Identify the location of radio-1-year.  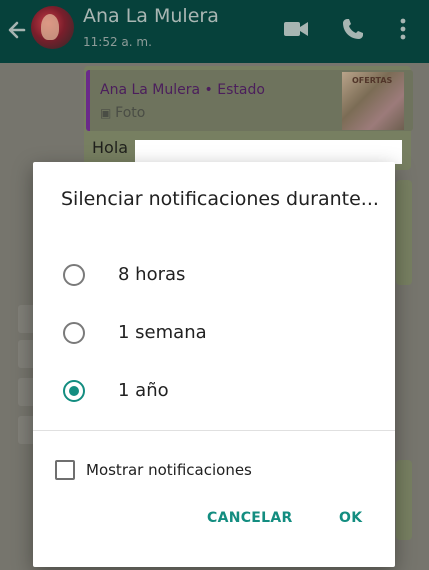
(74, 391).